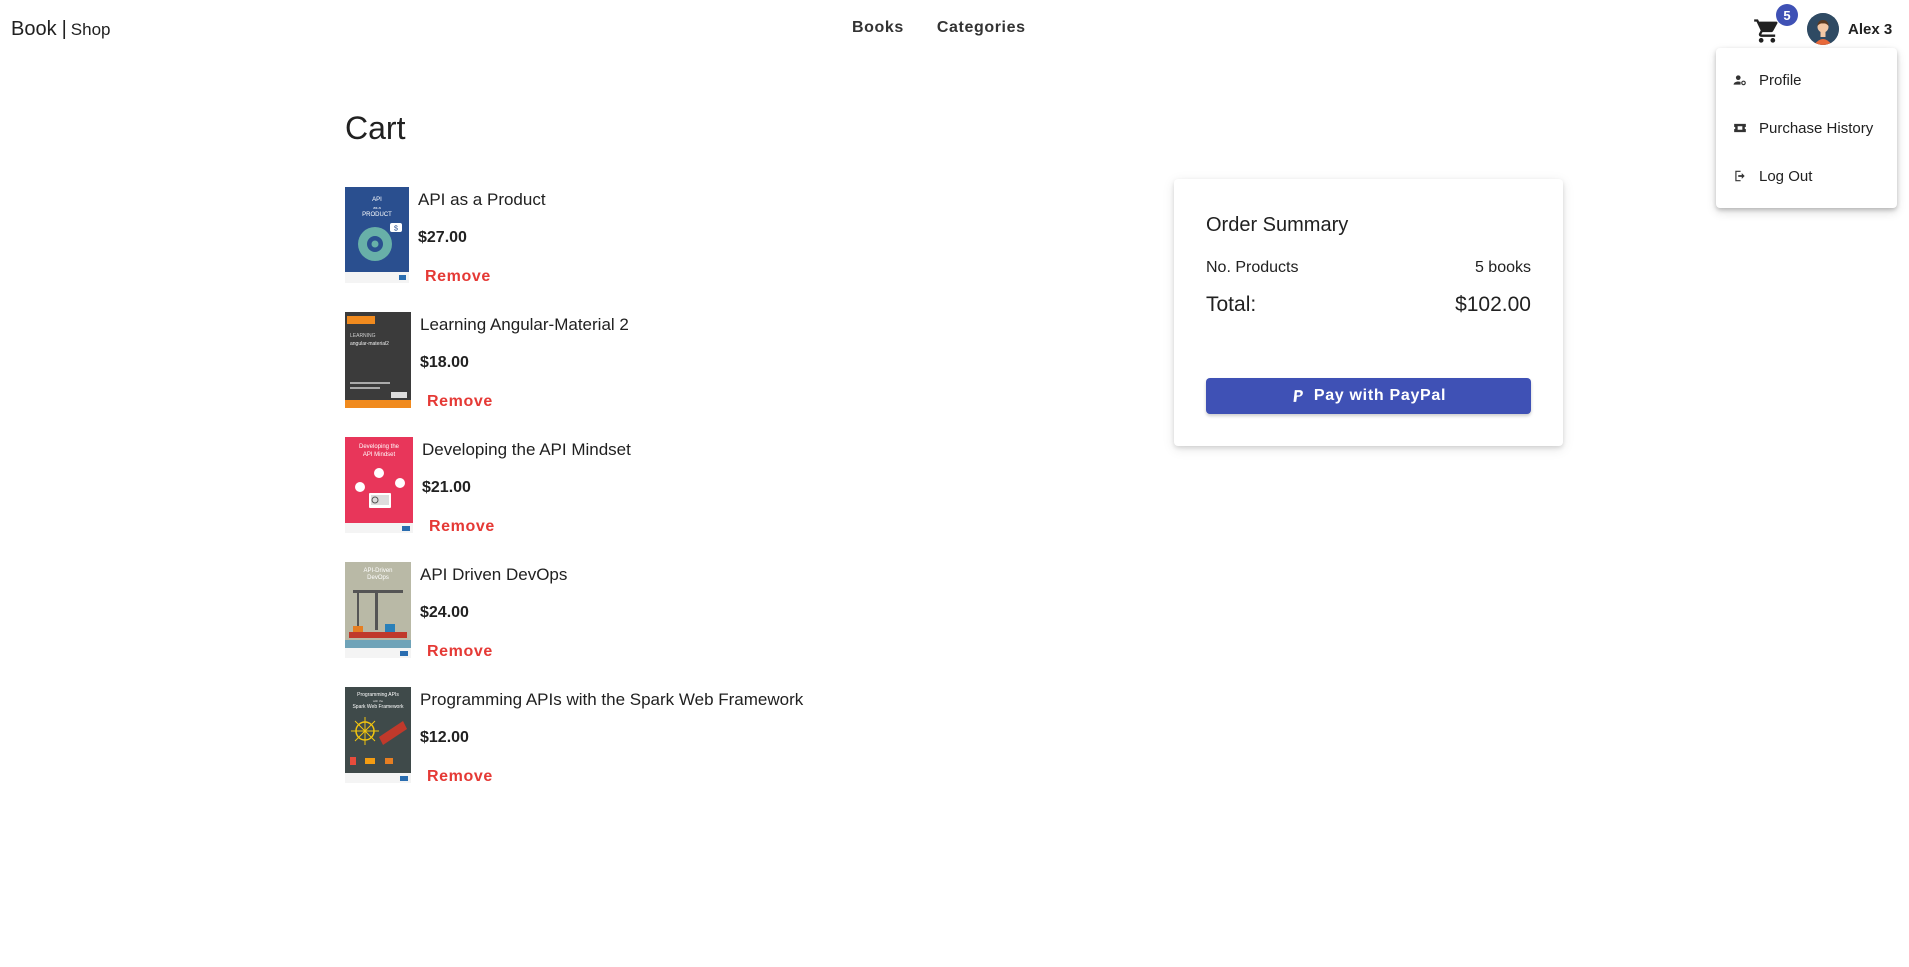 The height and width of the screenshot is (967, 1909). Describe the element at coordinates (1252, 267) in the screenshot. I see `products-count-label: No. Products` at that location.